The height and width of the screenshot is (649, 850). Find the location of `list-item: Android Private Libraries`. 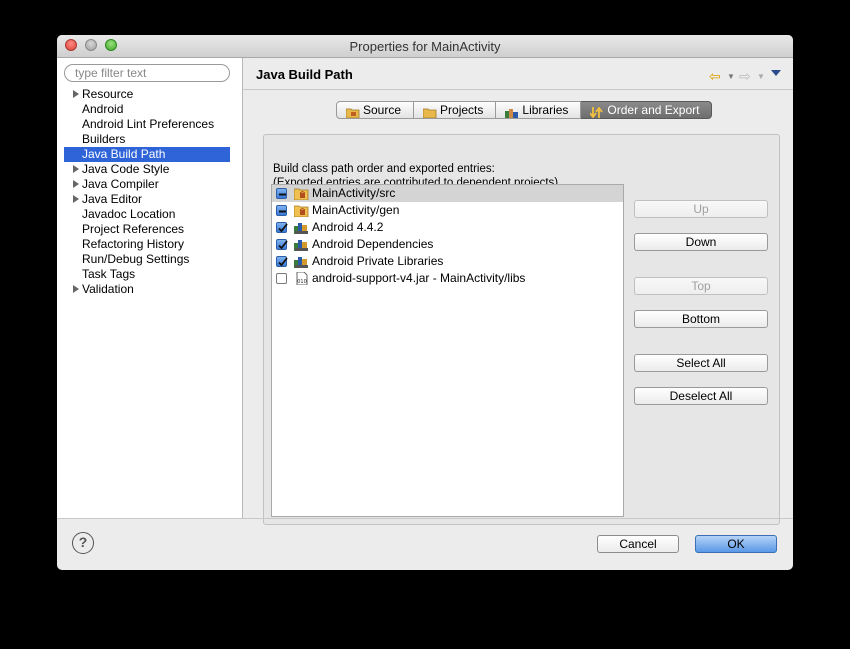

list-item: Android Private Libraries is located at coordinates (447, 261).